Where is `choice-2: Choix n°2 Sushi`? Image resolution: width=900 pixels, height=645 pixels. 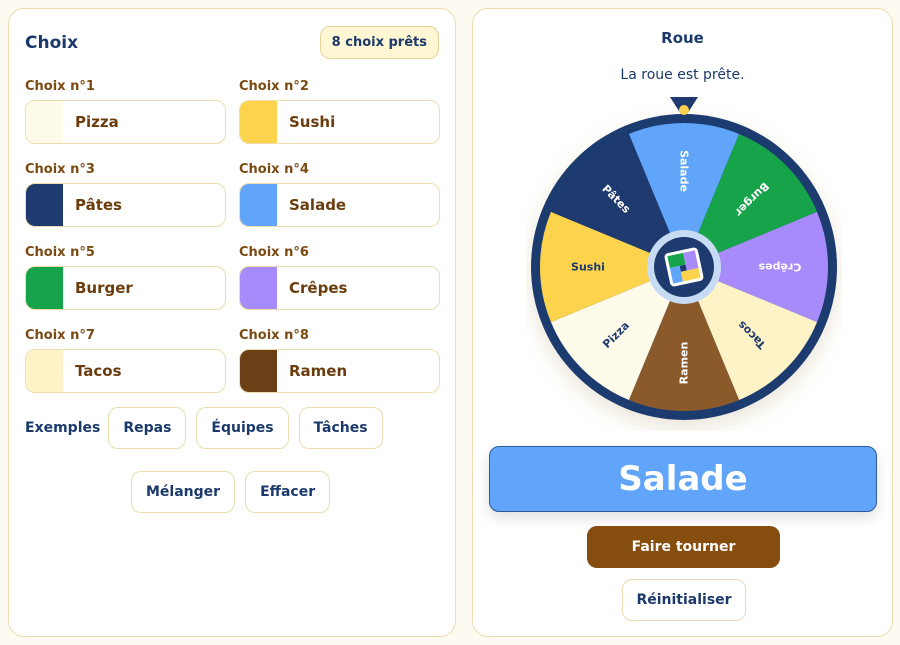
choice-2: Choix n°2 Sushi is located at coordinates (339, 116).